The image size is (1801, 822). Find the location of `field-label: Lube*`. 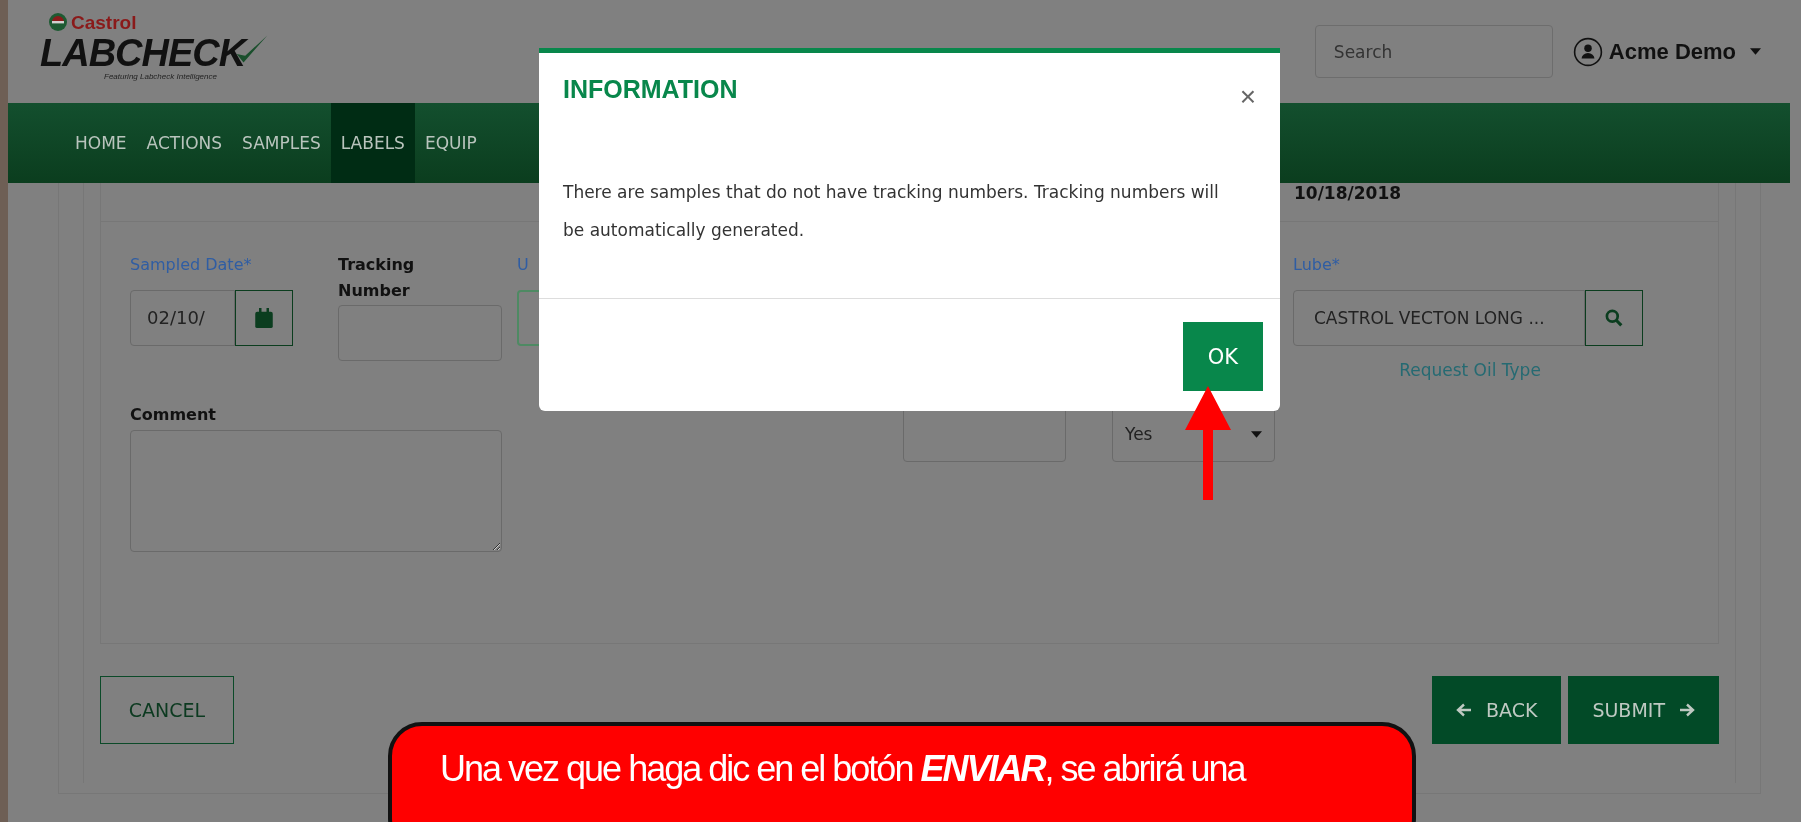

field-label: Lube* is located at coordinates (1317, 265).